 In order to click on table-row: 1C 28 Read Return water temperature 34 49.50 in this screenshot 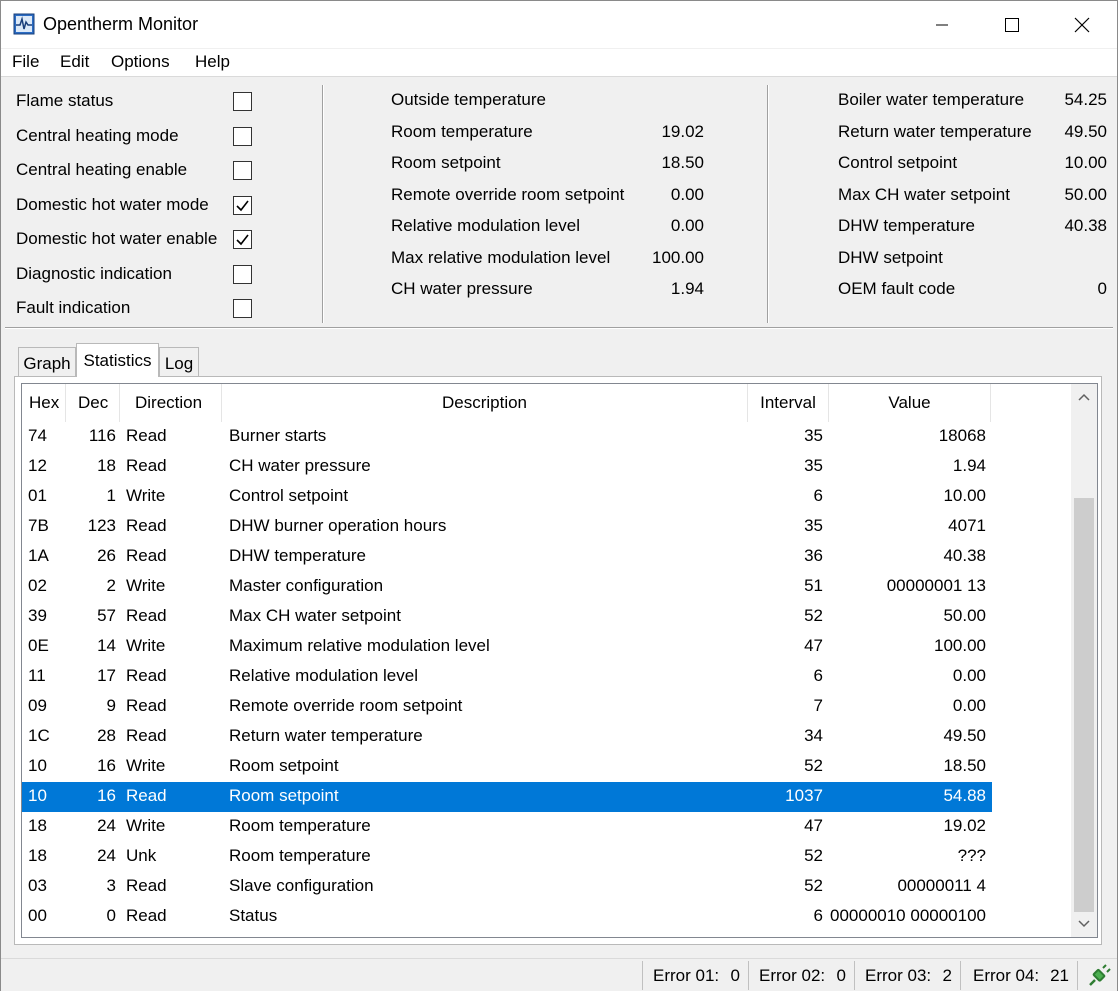, I will do `click(507, 737)`.